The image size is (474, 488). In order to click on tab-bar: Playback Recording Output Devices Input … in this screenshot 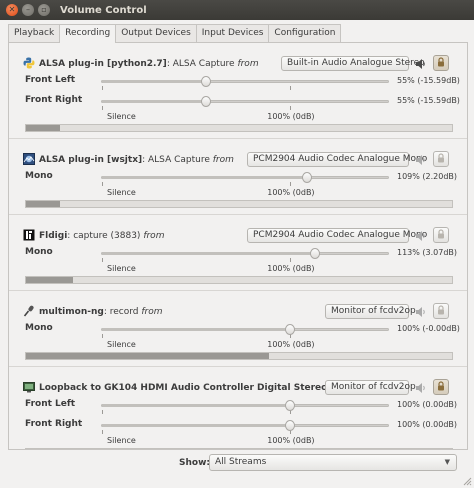, I will do `click(175, 33)`.